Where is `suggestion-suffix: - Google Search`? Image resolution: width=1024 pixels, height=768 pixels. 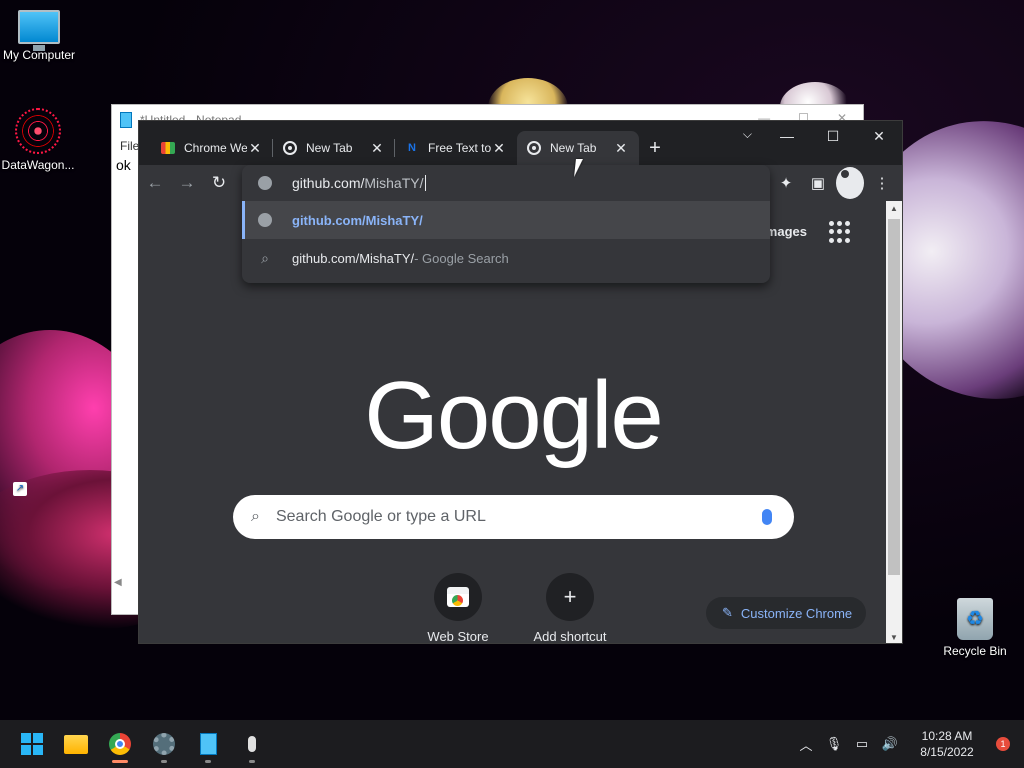
suggestion-suffix: - Google Search is located at coordinates (461, 258).